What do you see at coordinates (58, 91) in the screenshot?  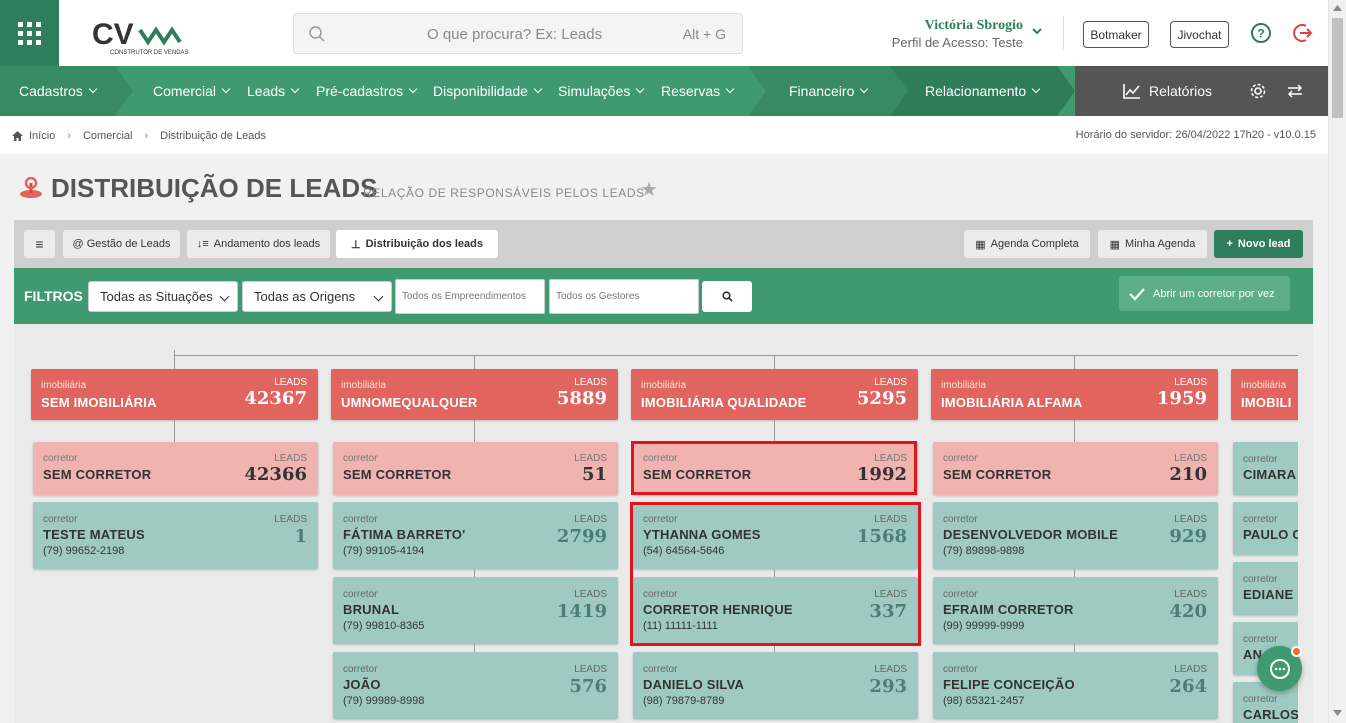 I see `nav-cadastros: Cadastros` at bounding box center [58, 91].